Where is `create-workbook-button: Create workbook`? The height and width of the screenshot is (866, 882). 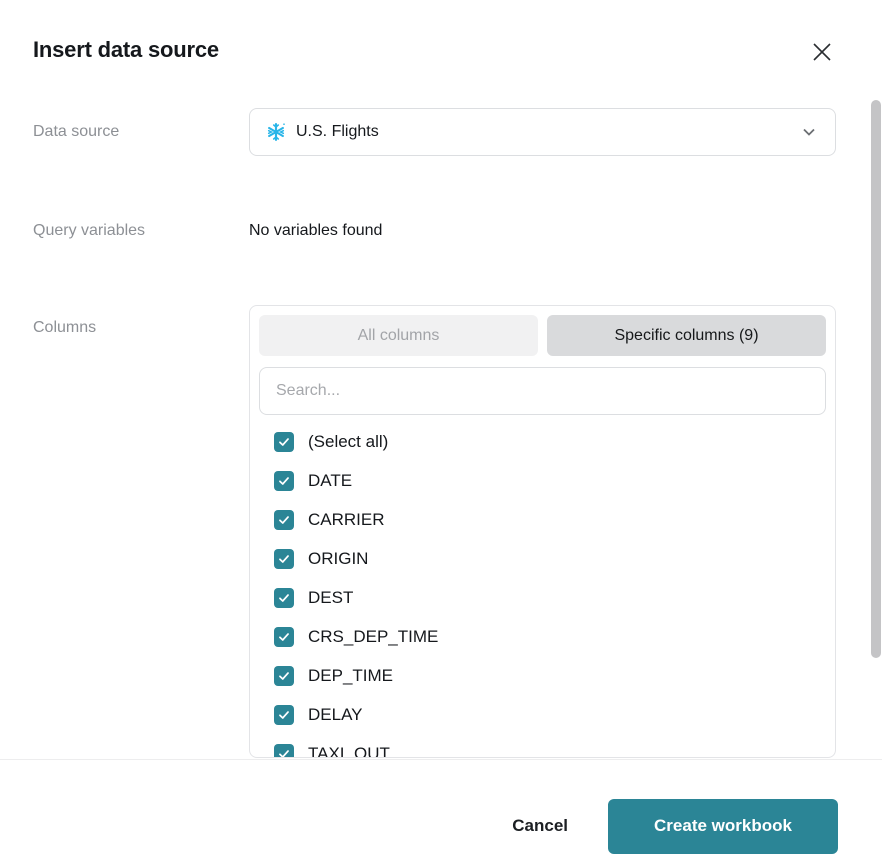
create-workbook-button: Create workbook is located at coordinates (723, 826).